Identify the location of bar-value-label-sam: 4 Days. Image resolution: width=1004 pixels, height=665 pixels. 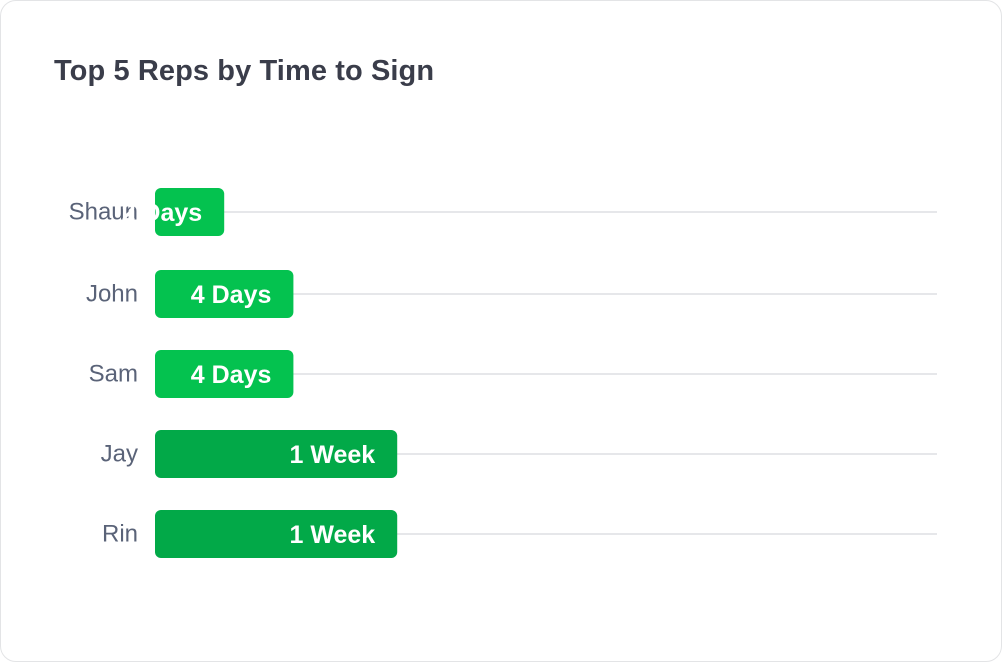
(231, 375).